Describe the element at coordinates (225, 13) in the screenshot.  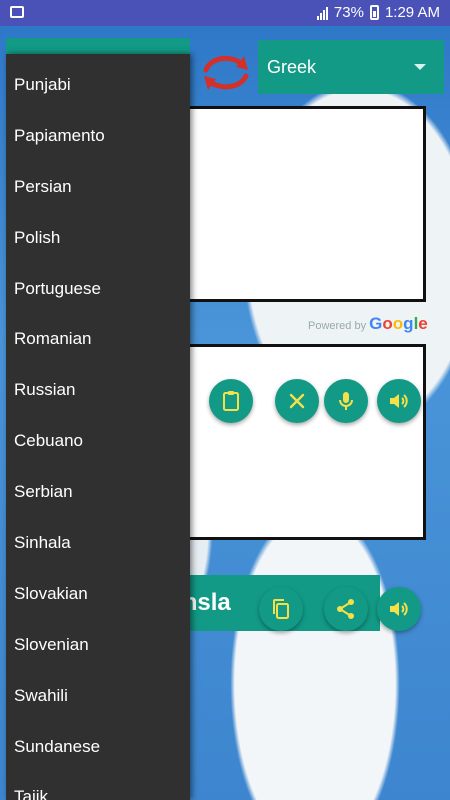
I see `status-bar: 73% 1:29 AM` at that location.